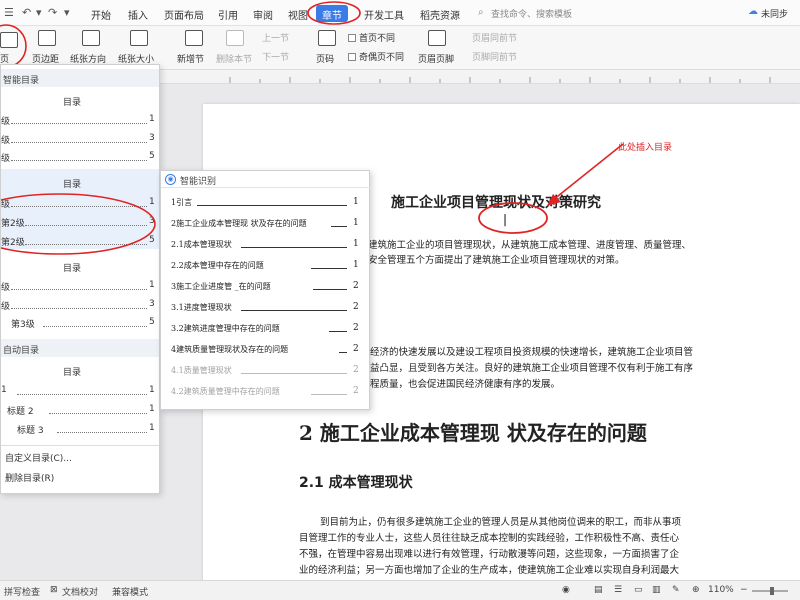 This screenshot has height=600, width=800. I want to click on toc-entry-label: 第3级, so click(23, 325).